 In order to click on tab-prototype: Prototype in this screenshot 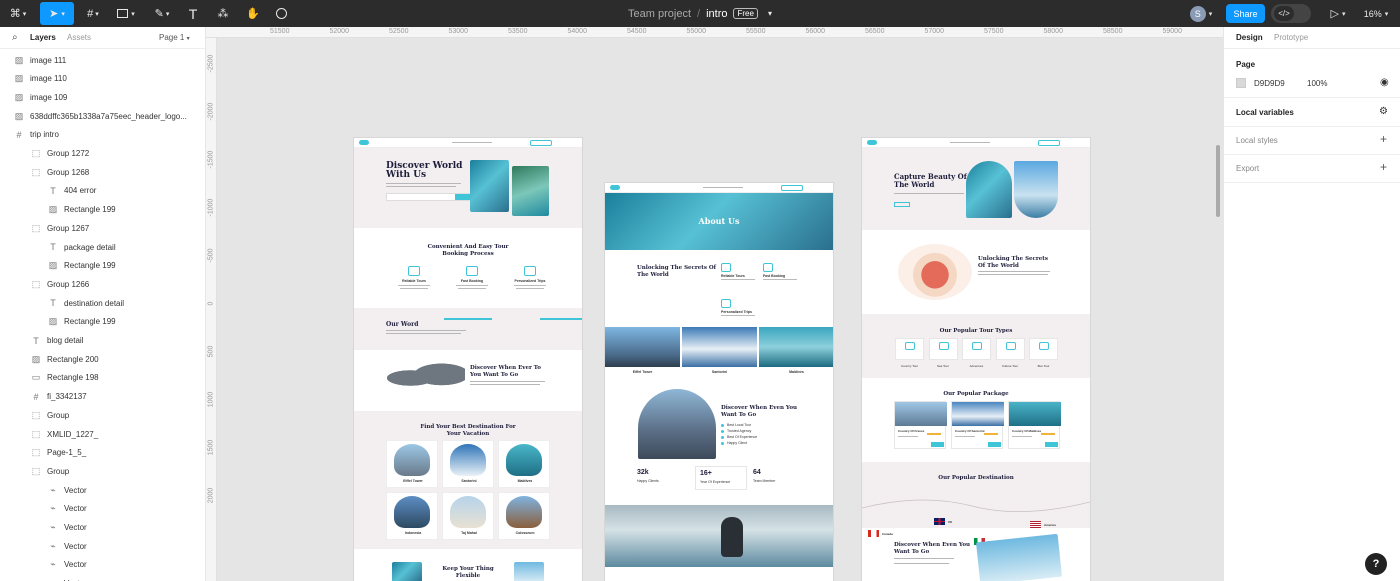, I will do `click(1291, 37)`.